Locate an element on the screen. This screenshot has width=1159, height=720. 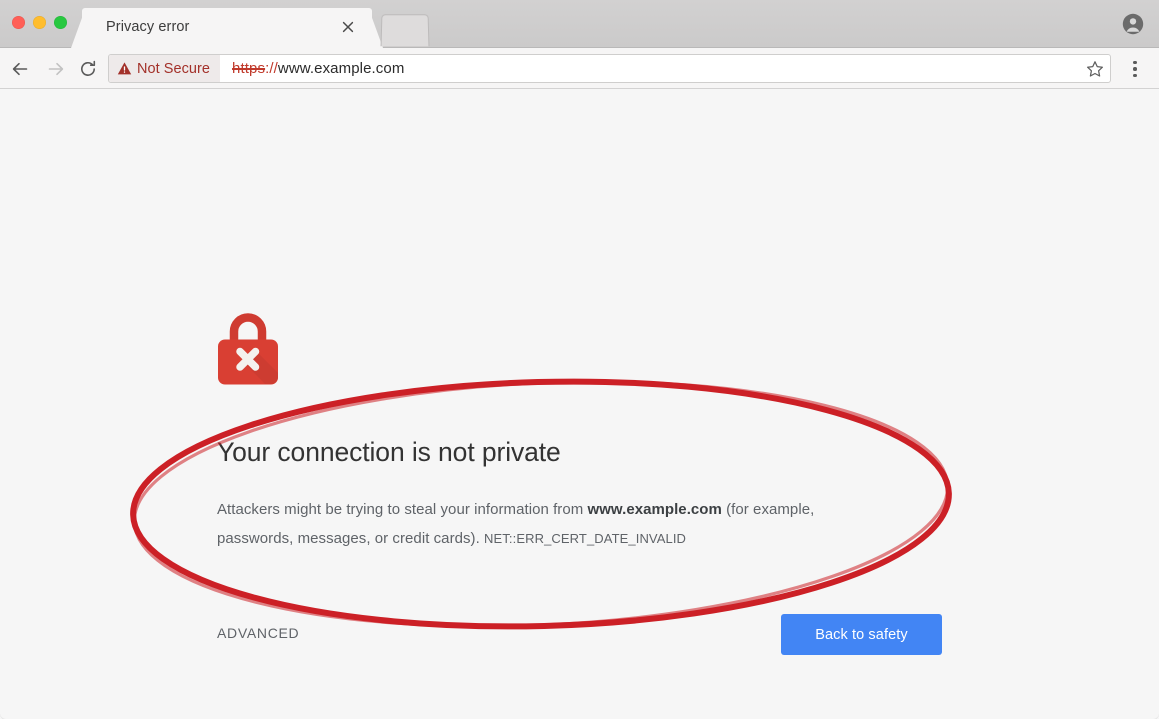
window-traffic-lights is located at coordinates (39, 22).